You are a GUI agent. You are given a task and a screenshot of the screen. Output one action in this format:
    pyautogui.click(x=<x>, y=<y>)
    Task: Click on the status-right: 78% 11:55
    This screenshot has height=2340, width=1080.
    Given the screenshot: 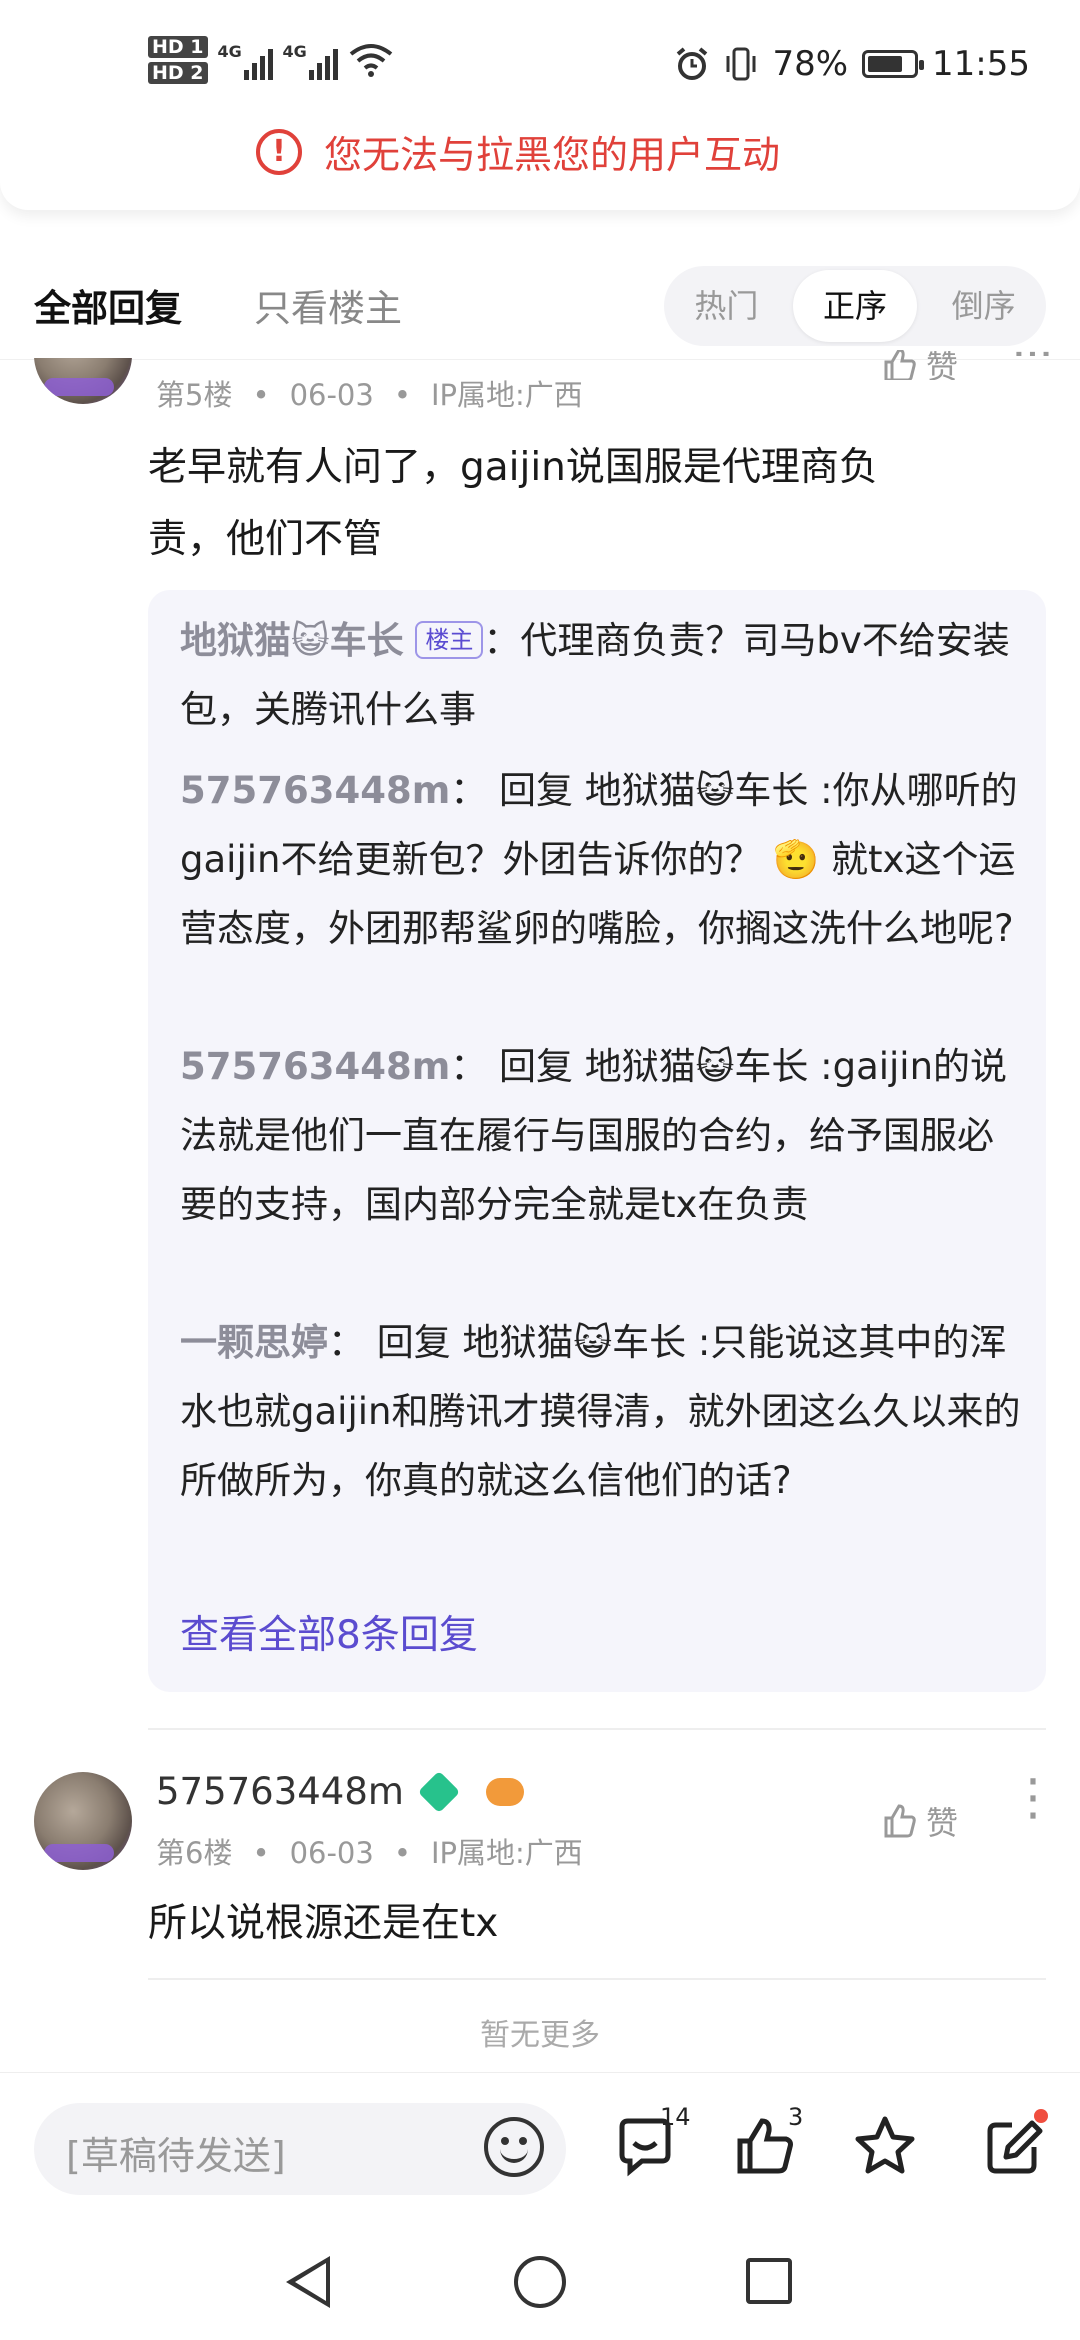 What is the action you would take?
    pyautogui.click(x=852, y=64)
    